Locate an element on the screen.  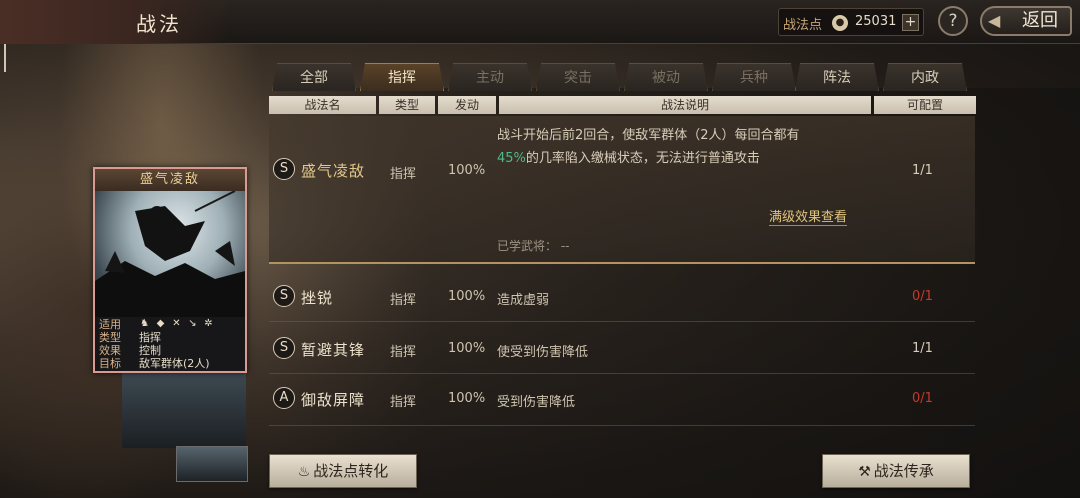
tab-active: 主动 is located at coordinates (490, 77).